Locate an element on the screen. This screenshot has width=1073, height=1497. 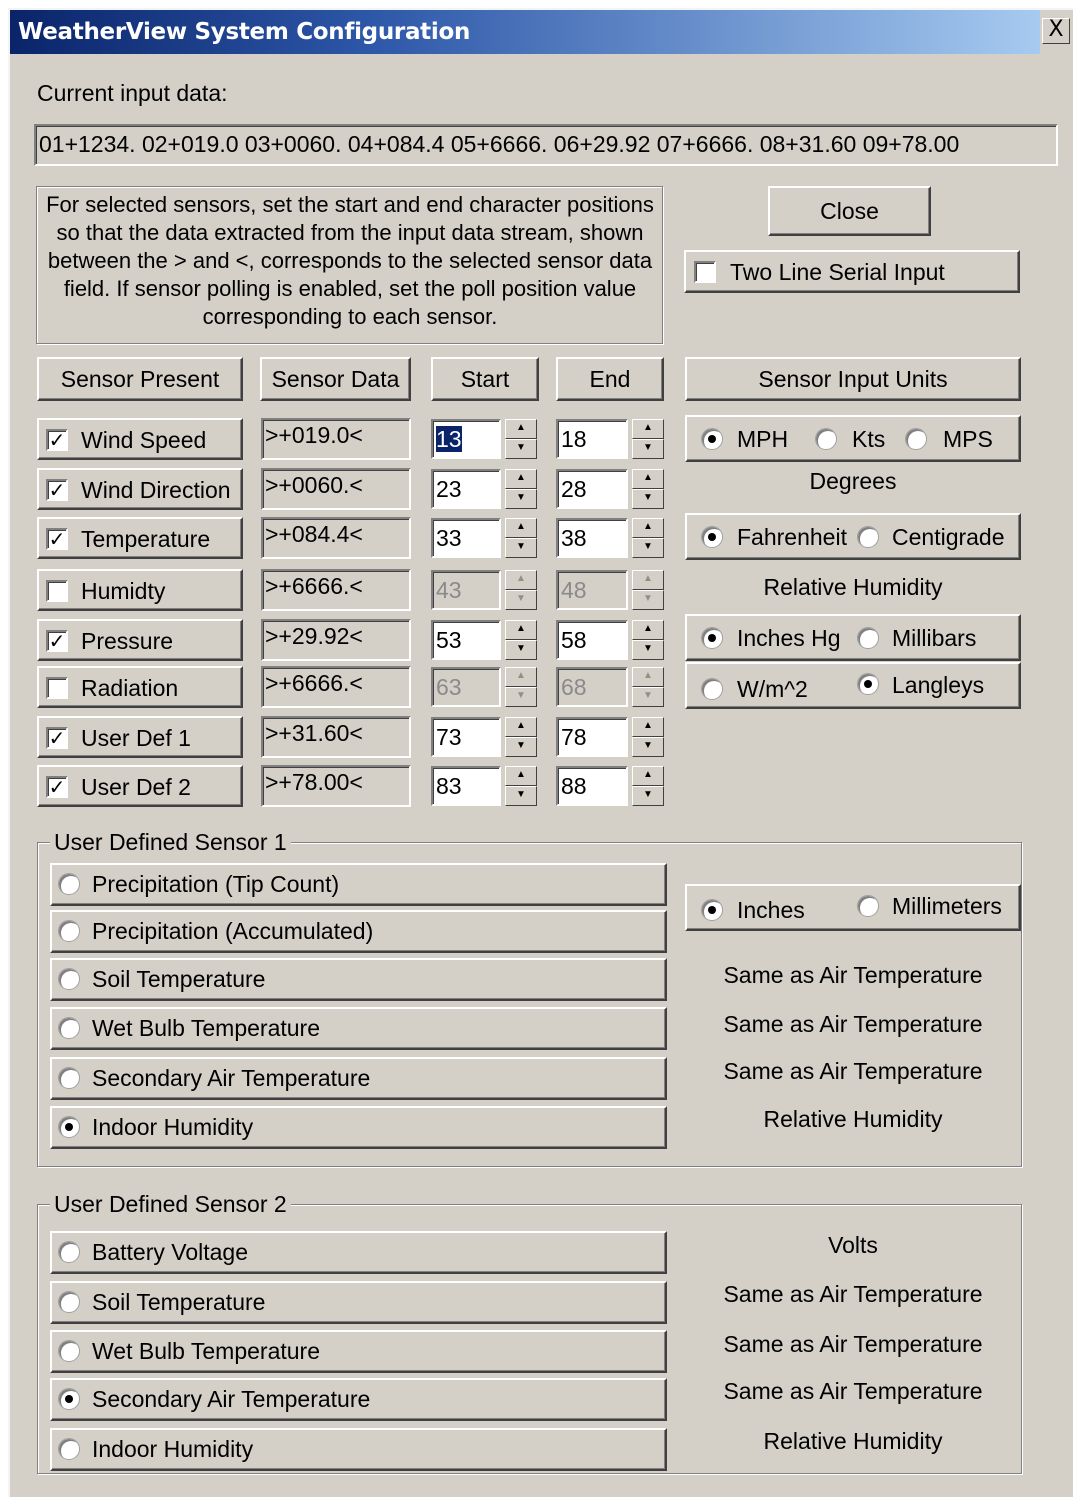
close-icon: X is located at coordinates (1056, 31).